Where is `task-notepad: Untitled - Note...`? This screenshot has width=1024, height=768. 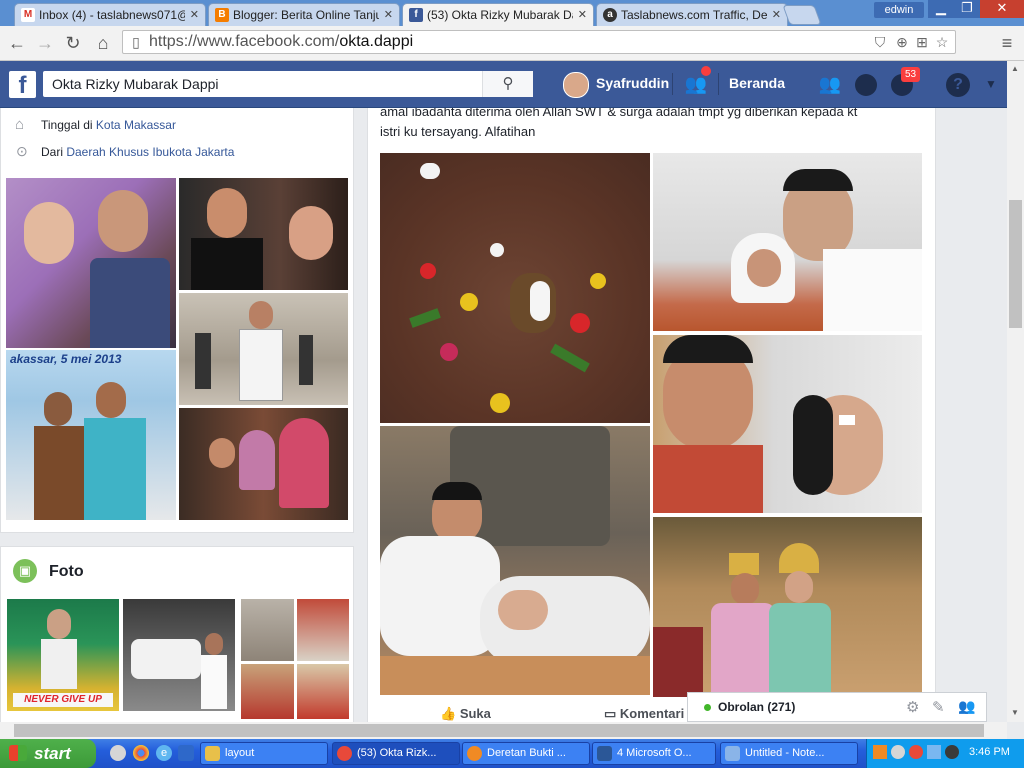 task-notepad: Untitled - Note... is located at coordinates (789, 753).